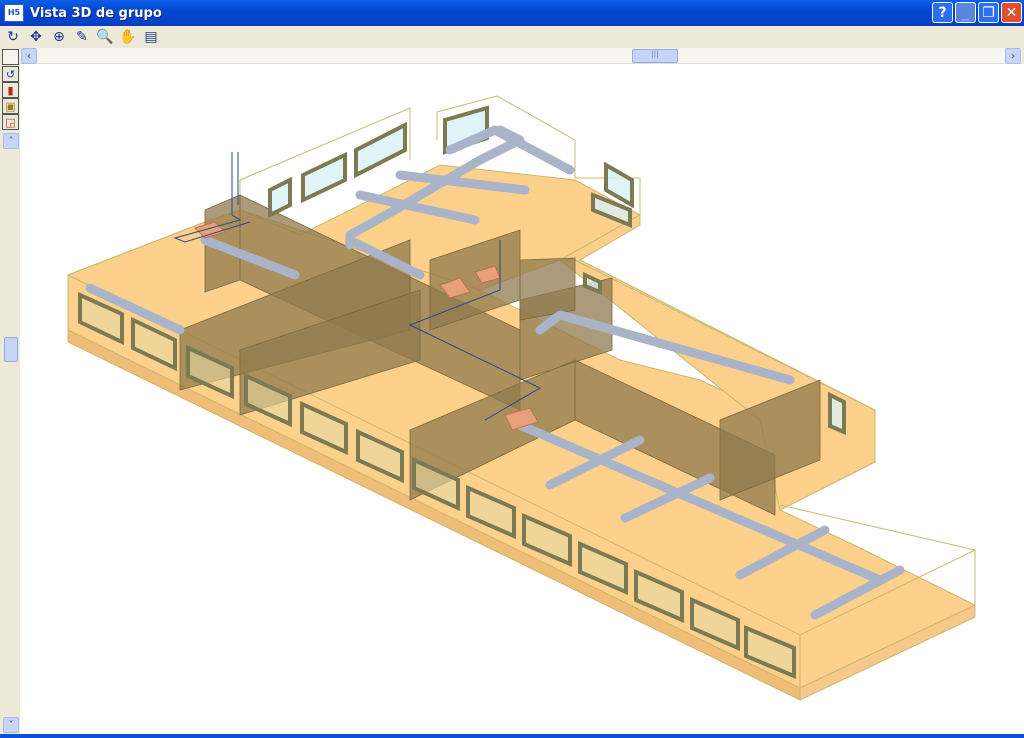 This screenshot has height=738, width=1024. What do you see at coordinates (10, 106) in the screenshot?
I see `solid-box-icon: ▣` at bounding box center [10, 106].